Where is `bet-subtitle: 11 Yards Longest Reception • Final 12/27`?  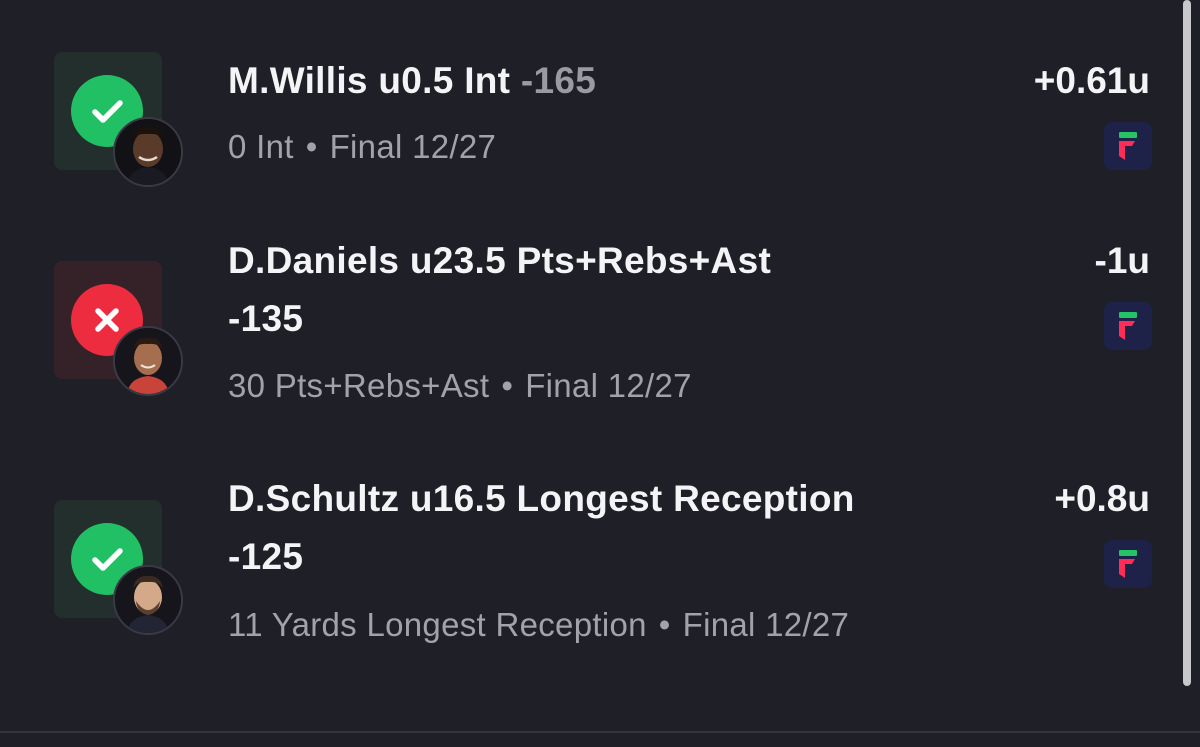
bet-subtitle: 11 Yards Longest Reception • Final 12/27 is located at coordinates (538, 625).